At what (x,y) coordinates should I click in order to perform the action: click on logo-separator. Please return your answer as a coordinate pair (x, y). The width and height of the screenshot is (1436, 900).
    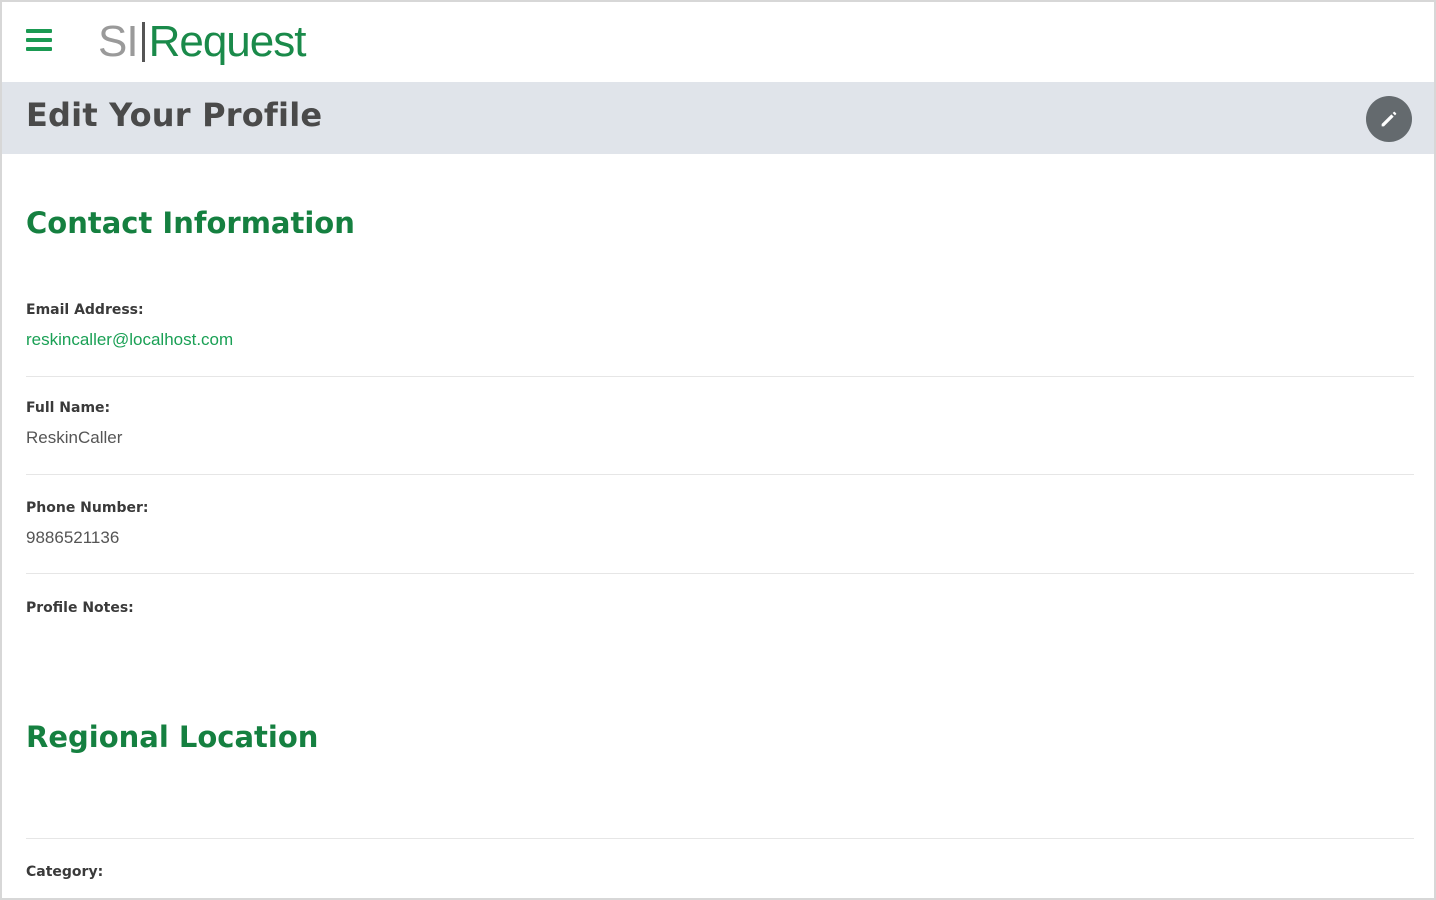
    Looking at the image, I should click on (143, 42).